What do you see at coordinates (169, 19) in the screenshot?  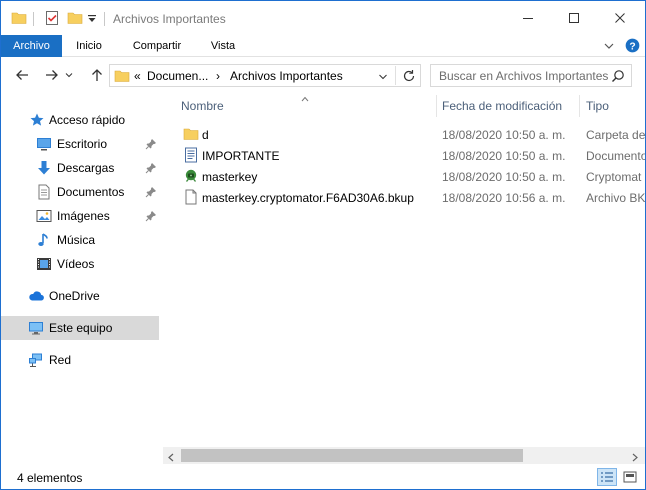 I see `window-title: Archivos Importantes` at bounding box center [169, 19].